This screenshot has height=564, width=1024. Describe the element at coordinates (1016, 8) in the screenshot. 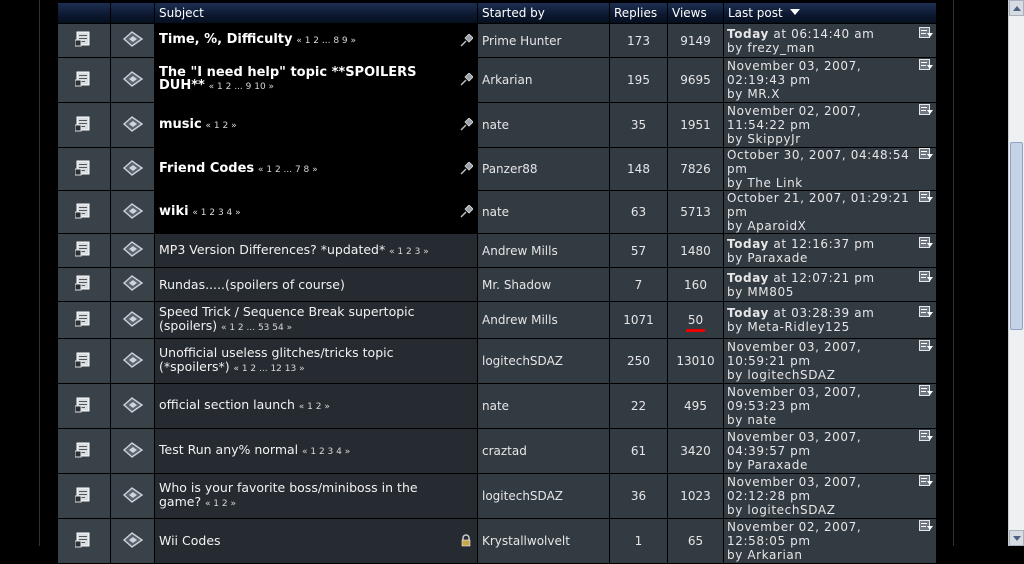

I see `scroll-up-button` at that location.